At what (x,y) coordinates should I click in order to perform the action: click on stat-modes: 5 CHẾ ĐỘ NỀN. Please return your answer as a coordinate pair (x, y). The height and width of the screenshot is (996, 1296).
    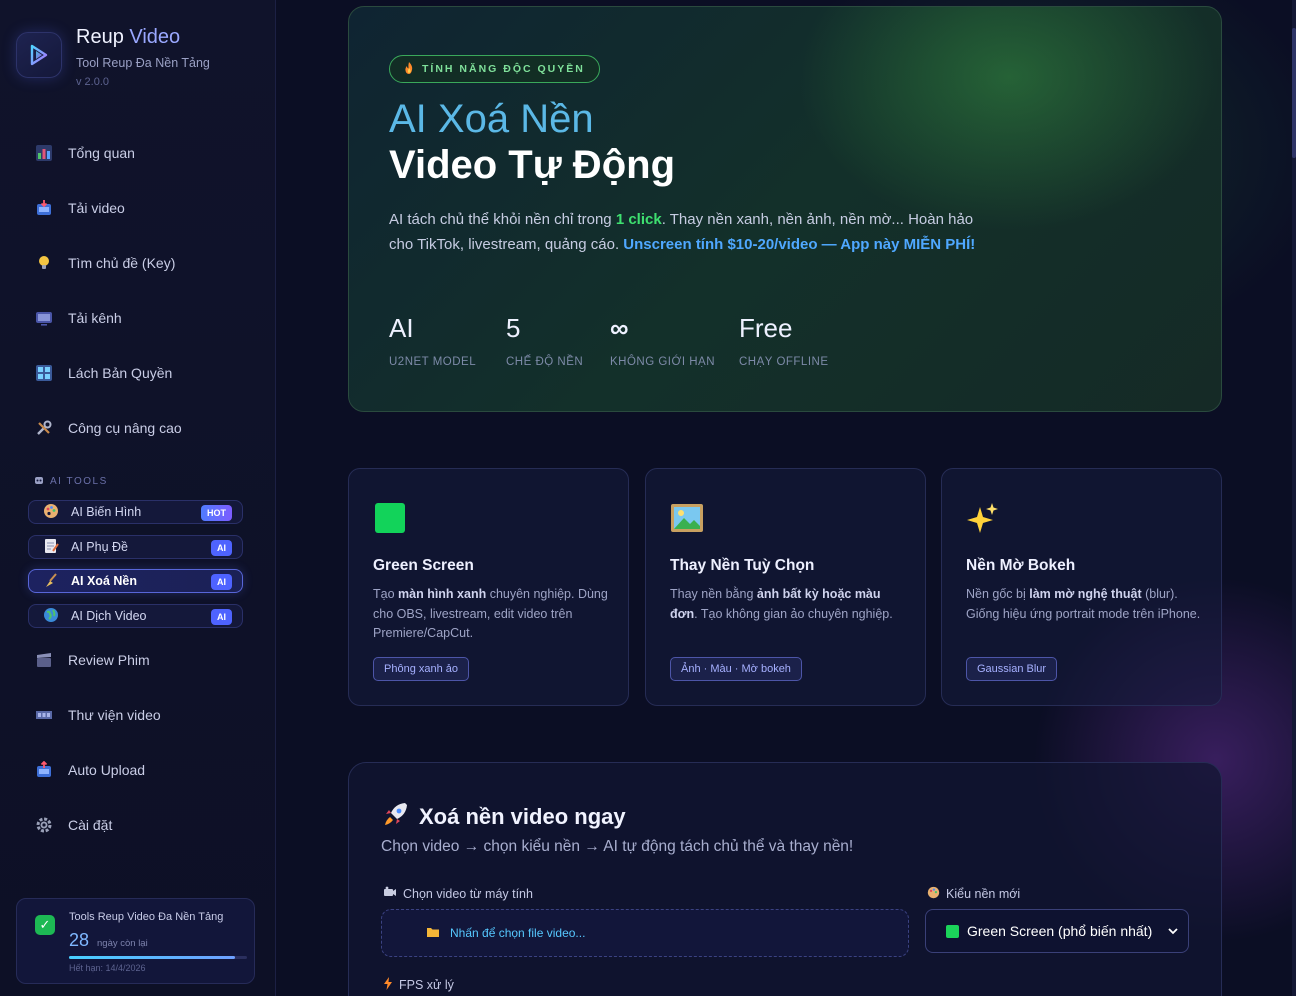
    Looking at the image, I should click on (545, 340).